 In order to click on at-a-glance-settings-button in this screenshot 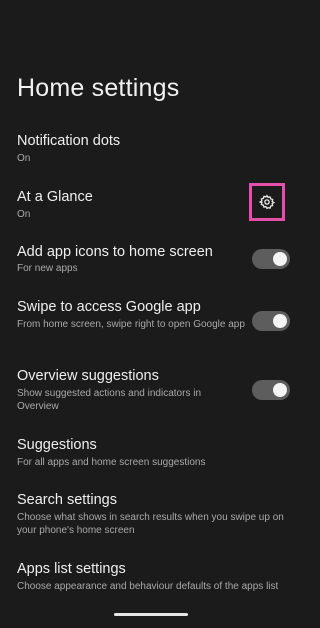, I will do `click(267, 202)`.